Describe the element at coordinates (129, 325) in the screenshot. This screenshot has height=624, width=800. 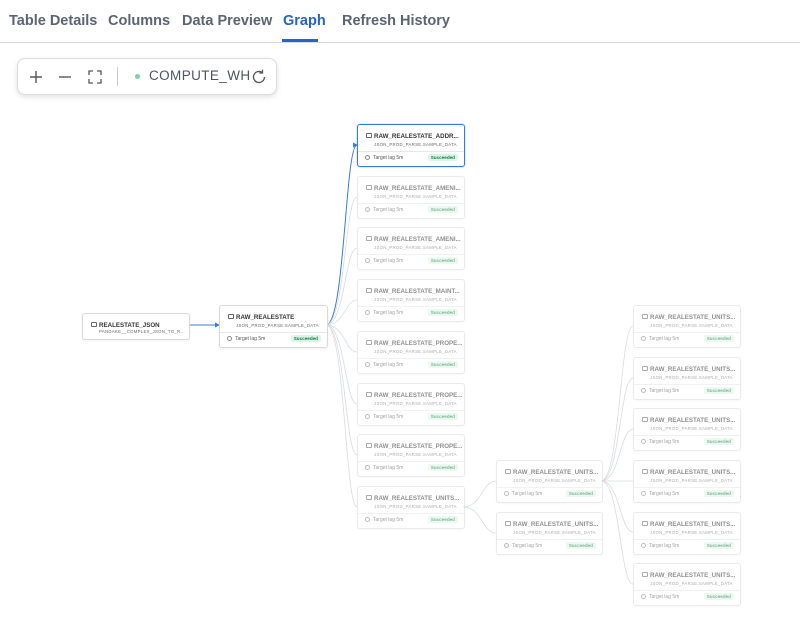
I see `node-name: REALESTATE_JSON` at that location.